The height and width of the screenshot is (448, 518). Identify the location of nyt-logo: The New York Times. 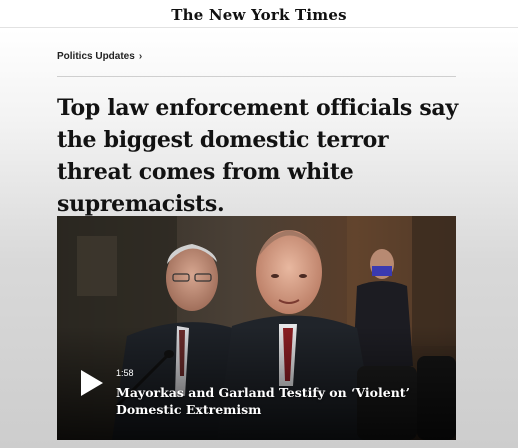
(258, 15).